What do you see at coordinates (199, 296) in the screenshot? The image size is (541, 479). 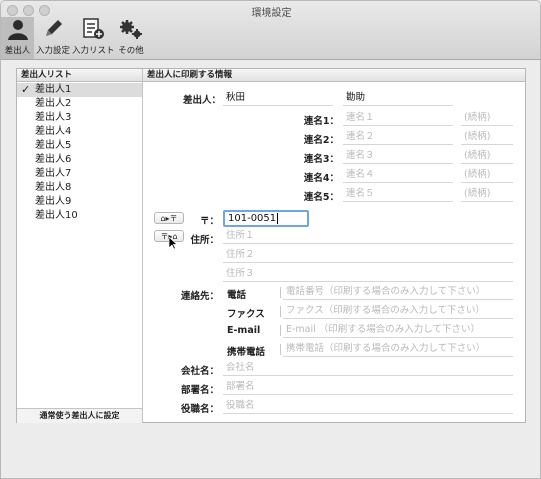 I see `contact-label: 連絡先：` at bounding box center [199, 296].